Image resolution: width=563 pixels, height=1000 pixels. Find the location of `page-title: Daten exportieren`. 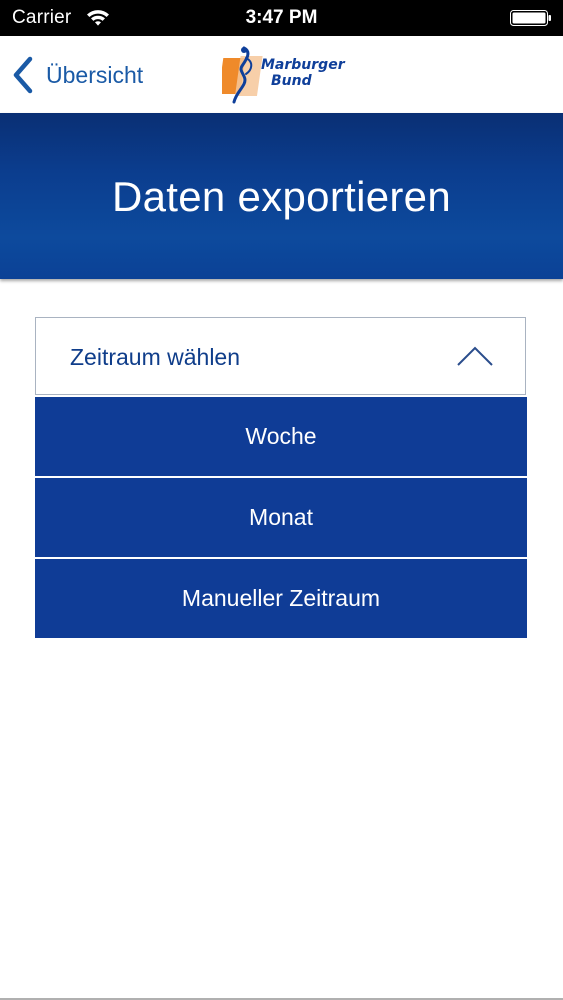

page-title: Daten exportieren is located at coordinates (281, 196).